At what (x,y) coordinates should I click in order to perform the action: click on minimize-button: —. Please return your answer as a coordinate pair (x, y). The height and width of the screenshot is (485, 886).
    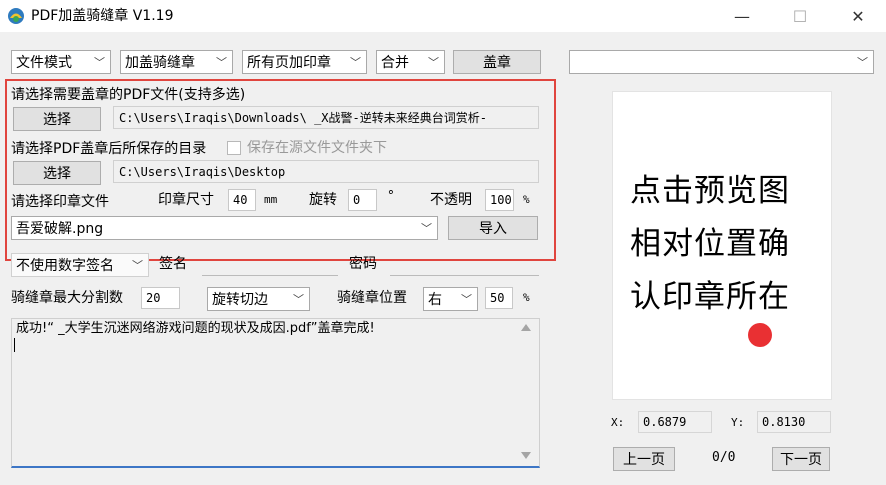
    Looking at the image, I should click on (742, 16).